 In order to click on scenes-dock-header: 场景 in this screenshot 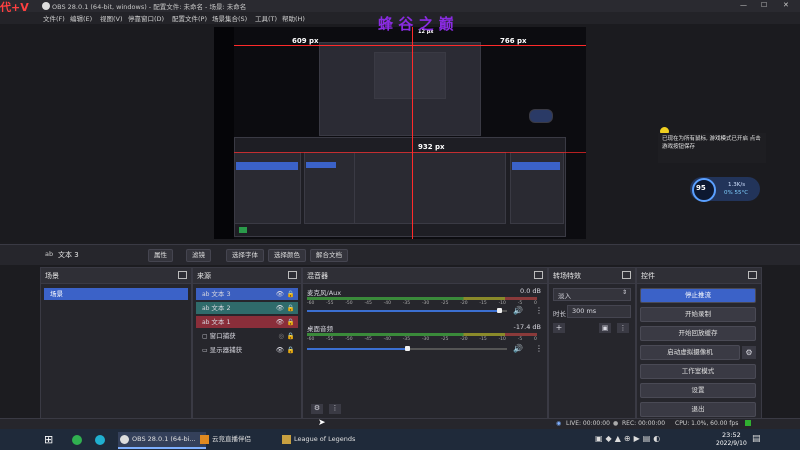, I will do `click(116, 276)`.